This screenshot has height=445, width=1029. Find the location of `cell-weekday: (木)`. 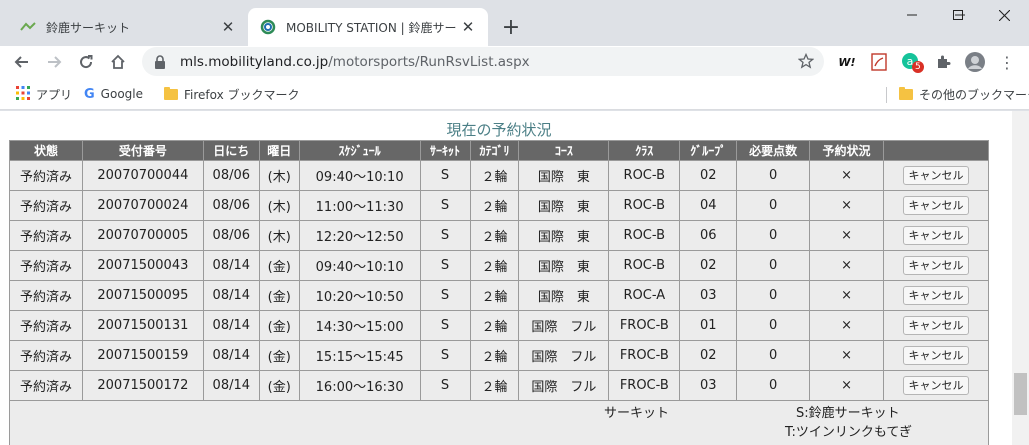

cell-weekday: (木) is located at coordinates (279, 235).